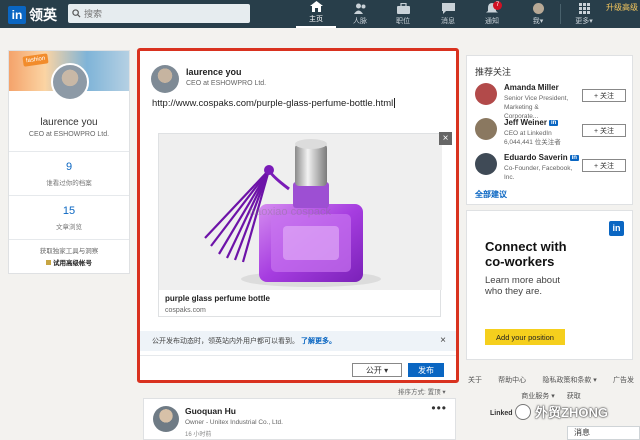 This screenshot has width=640, height=440. What do you see at coordinates (403, 21) in the screenshot?
I see `nav-jobs-label: 职位` at bounding box center [403, 21].